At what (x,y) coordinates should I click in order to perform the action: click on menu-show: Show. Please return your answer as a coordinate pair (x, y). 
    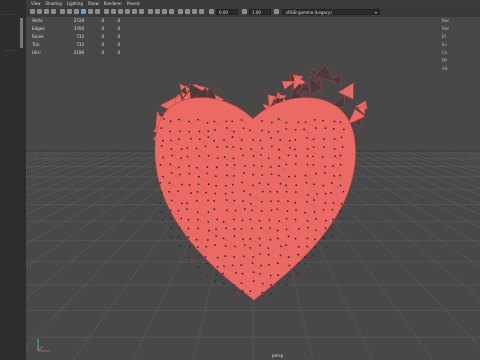
    Looking at the image, I should click on (93, 4).